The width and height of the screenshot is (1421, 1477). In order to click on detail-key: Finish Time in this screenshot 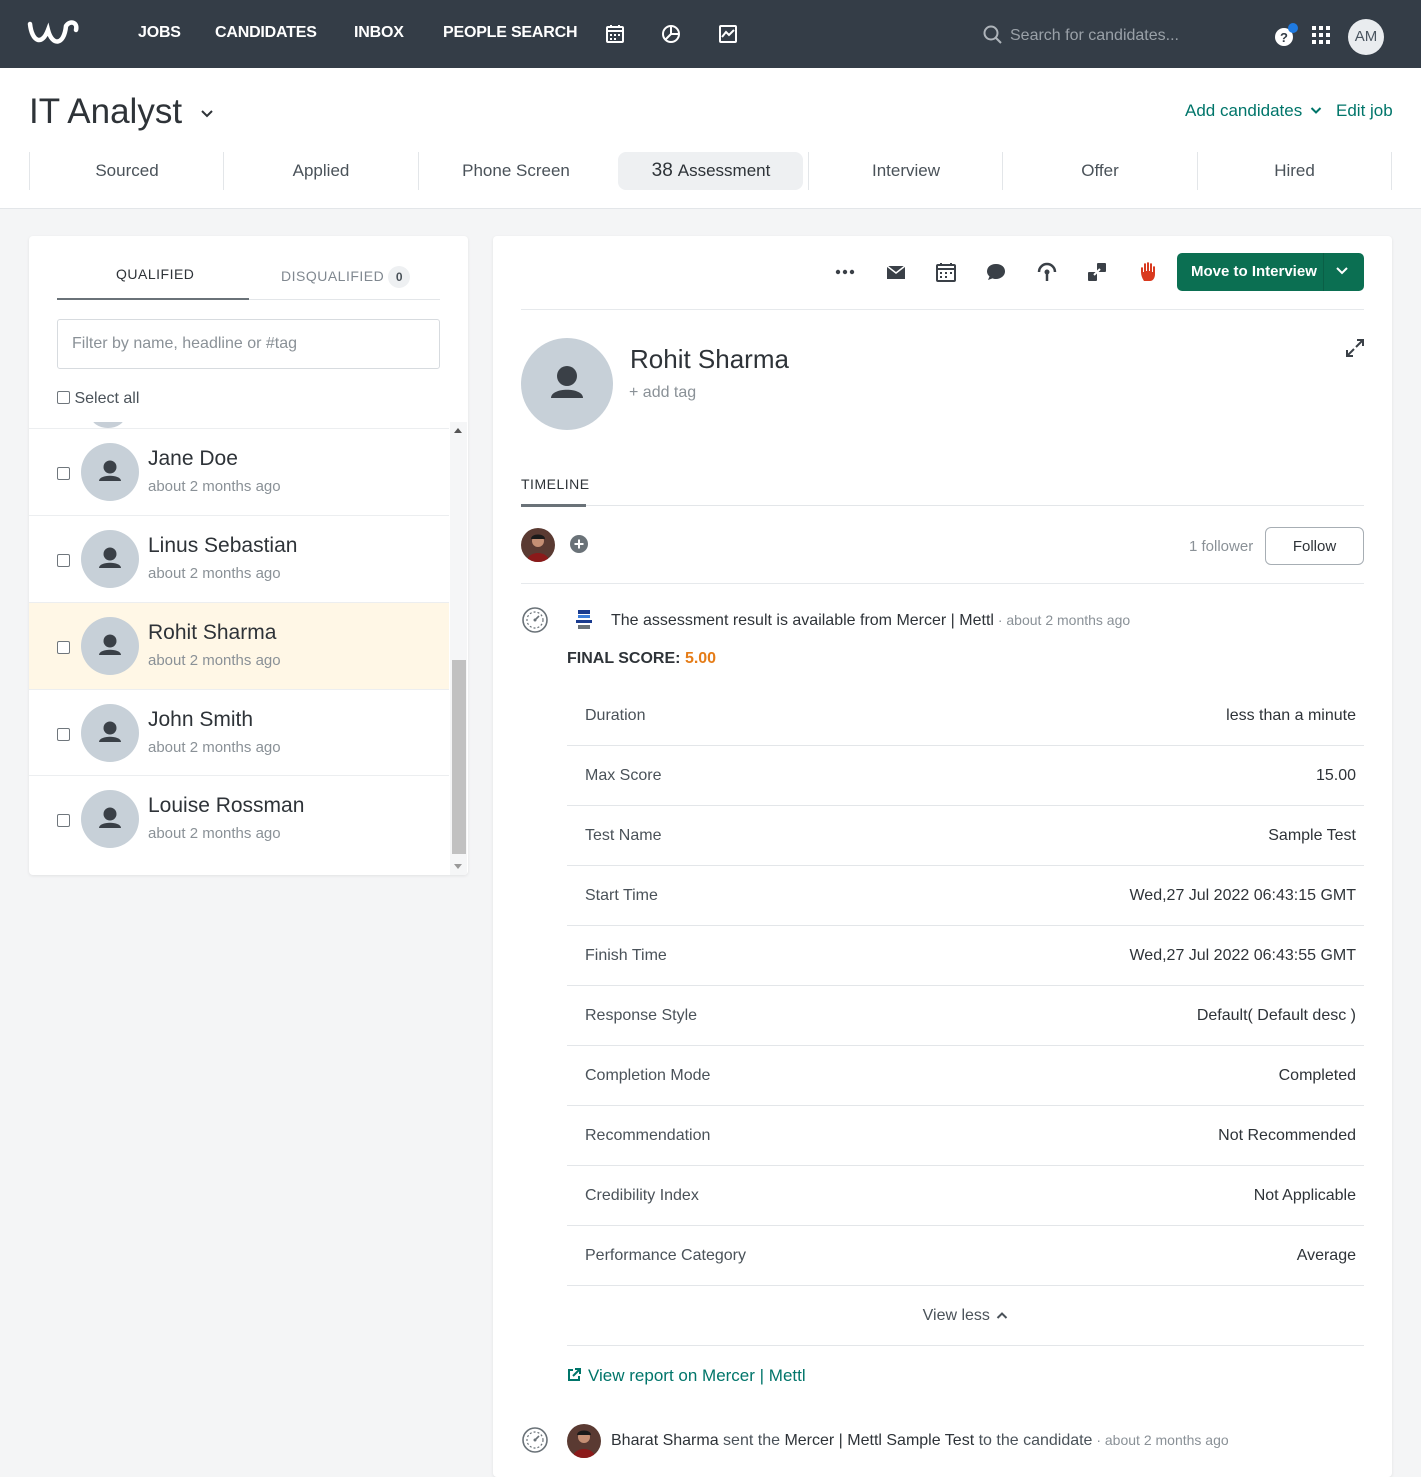, I will do `click(626, 955)`.